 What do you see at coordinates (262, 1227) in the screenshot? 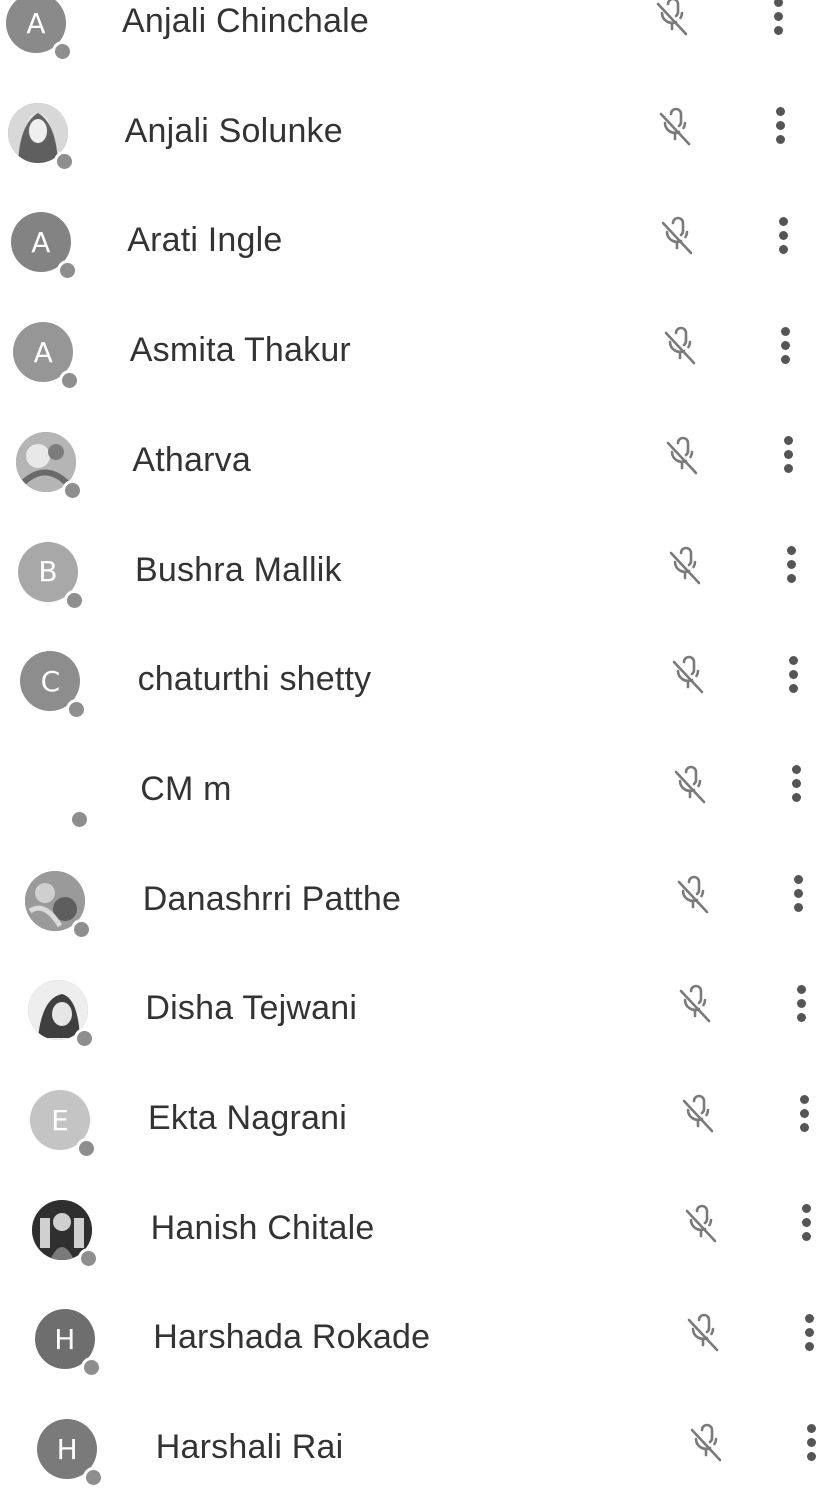
I see `participant-name: Hanish Chitale` at bounding box center [262, 1227].